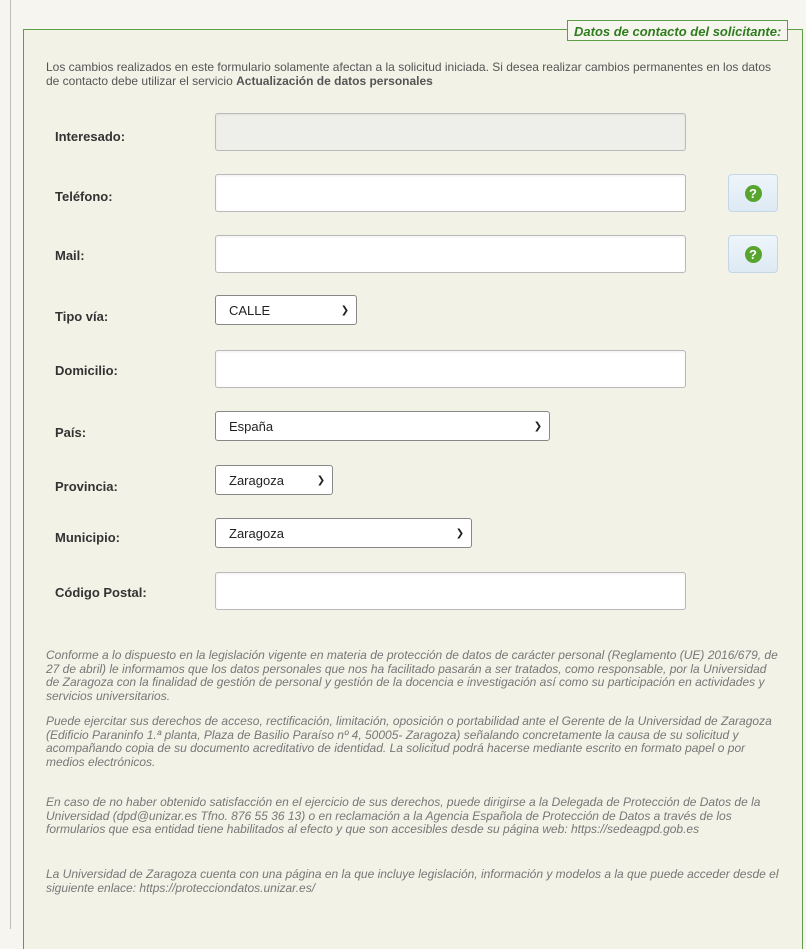  What do you see at coordinates (450, 193) in the screenshot?
I see `telefono-input` at bounding box center [450, 193].